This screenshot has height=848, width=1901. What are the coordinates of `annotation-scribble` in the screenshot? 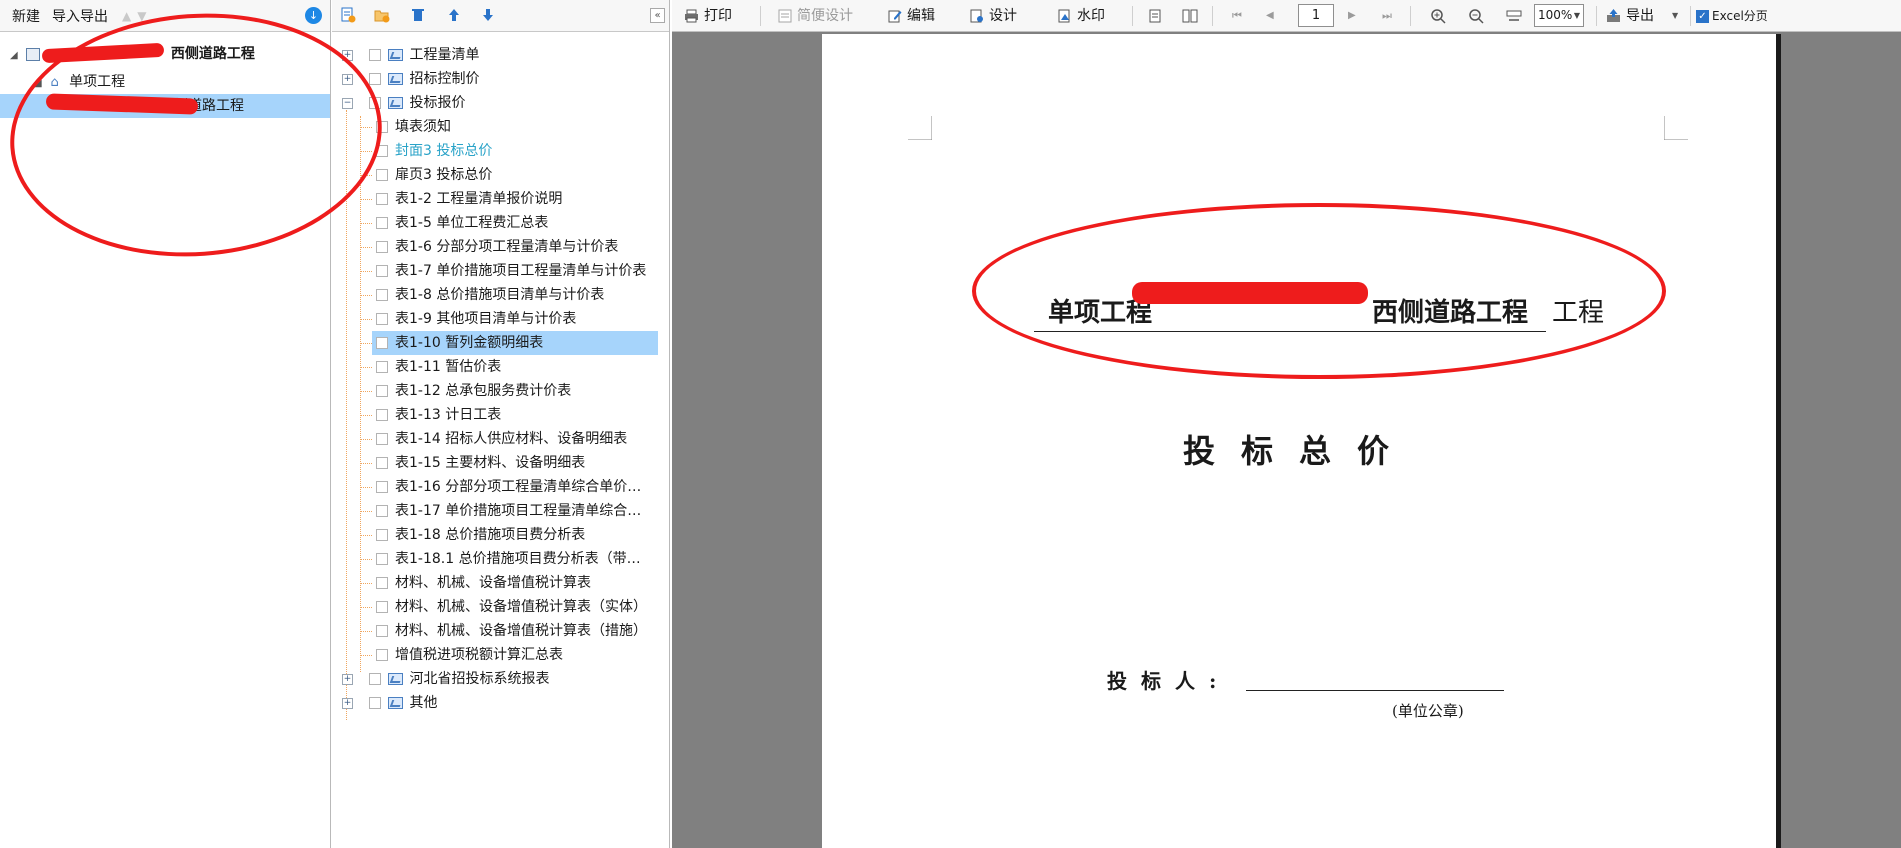 It's located at (1250, 293).